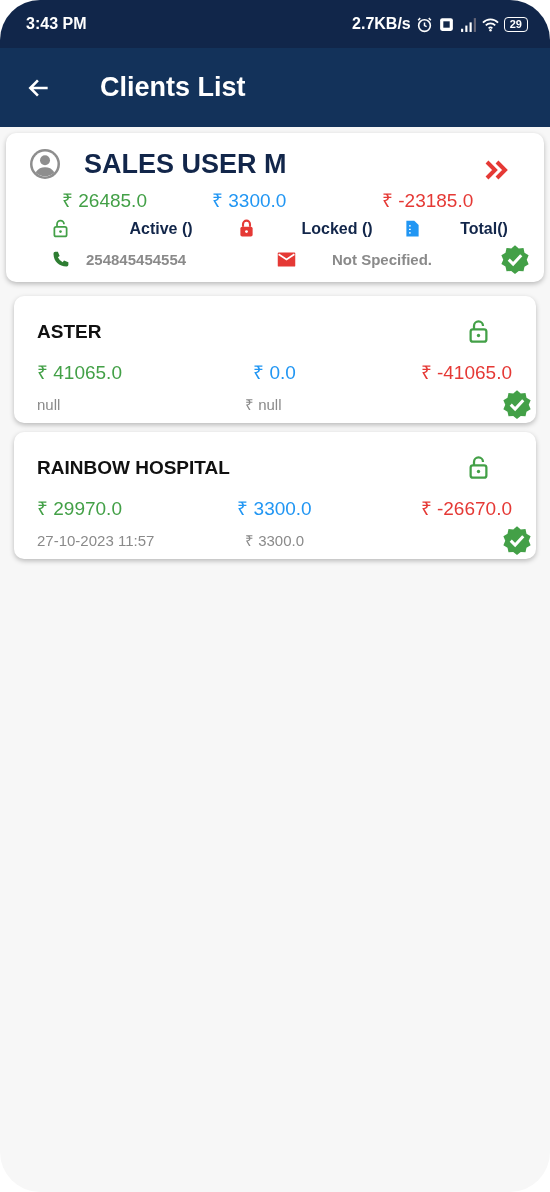 This screenshot has width=550, height=1192. Describe the element at coordinates (49, 404) in the screenshot. I see `last-date: null` at that location.